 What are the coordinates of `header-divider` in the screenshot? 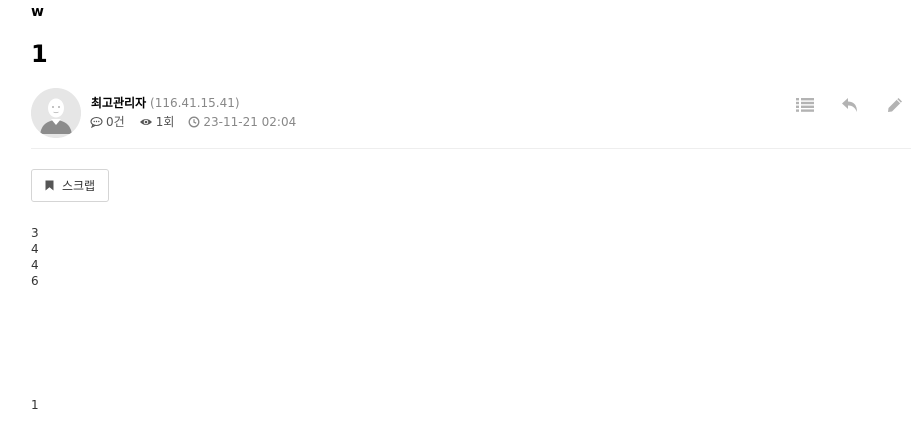 It's located at (471, 148).